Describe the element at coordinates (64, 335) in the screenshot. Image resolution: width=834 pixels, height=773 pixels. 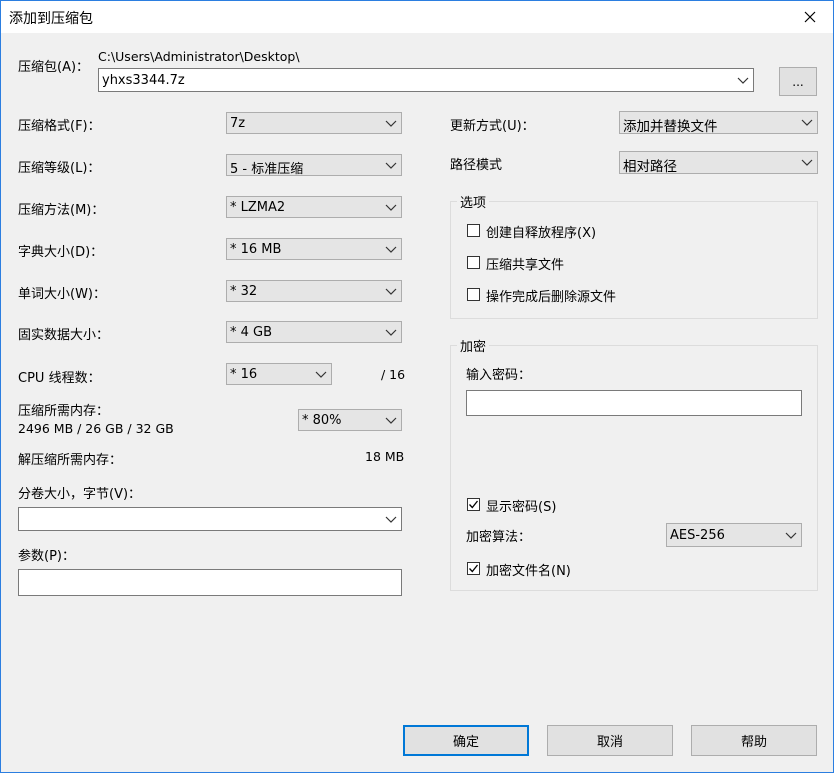
I see `solid-label: 固实数据大小：` at that location.